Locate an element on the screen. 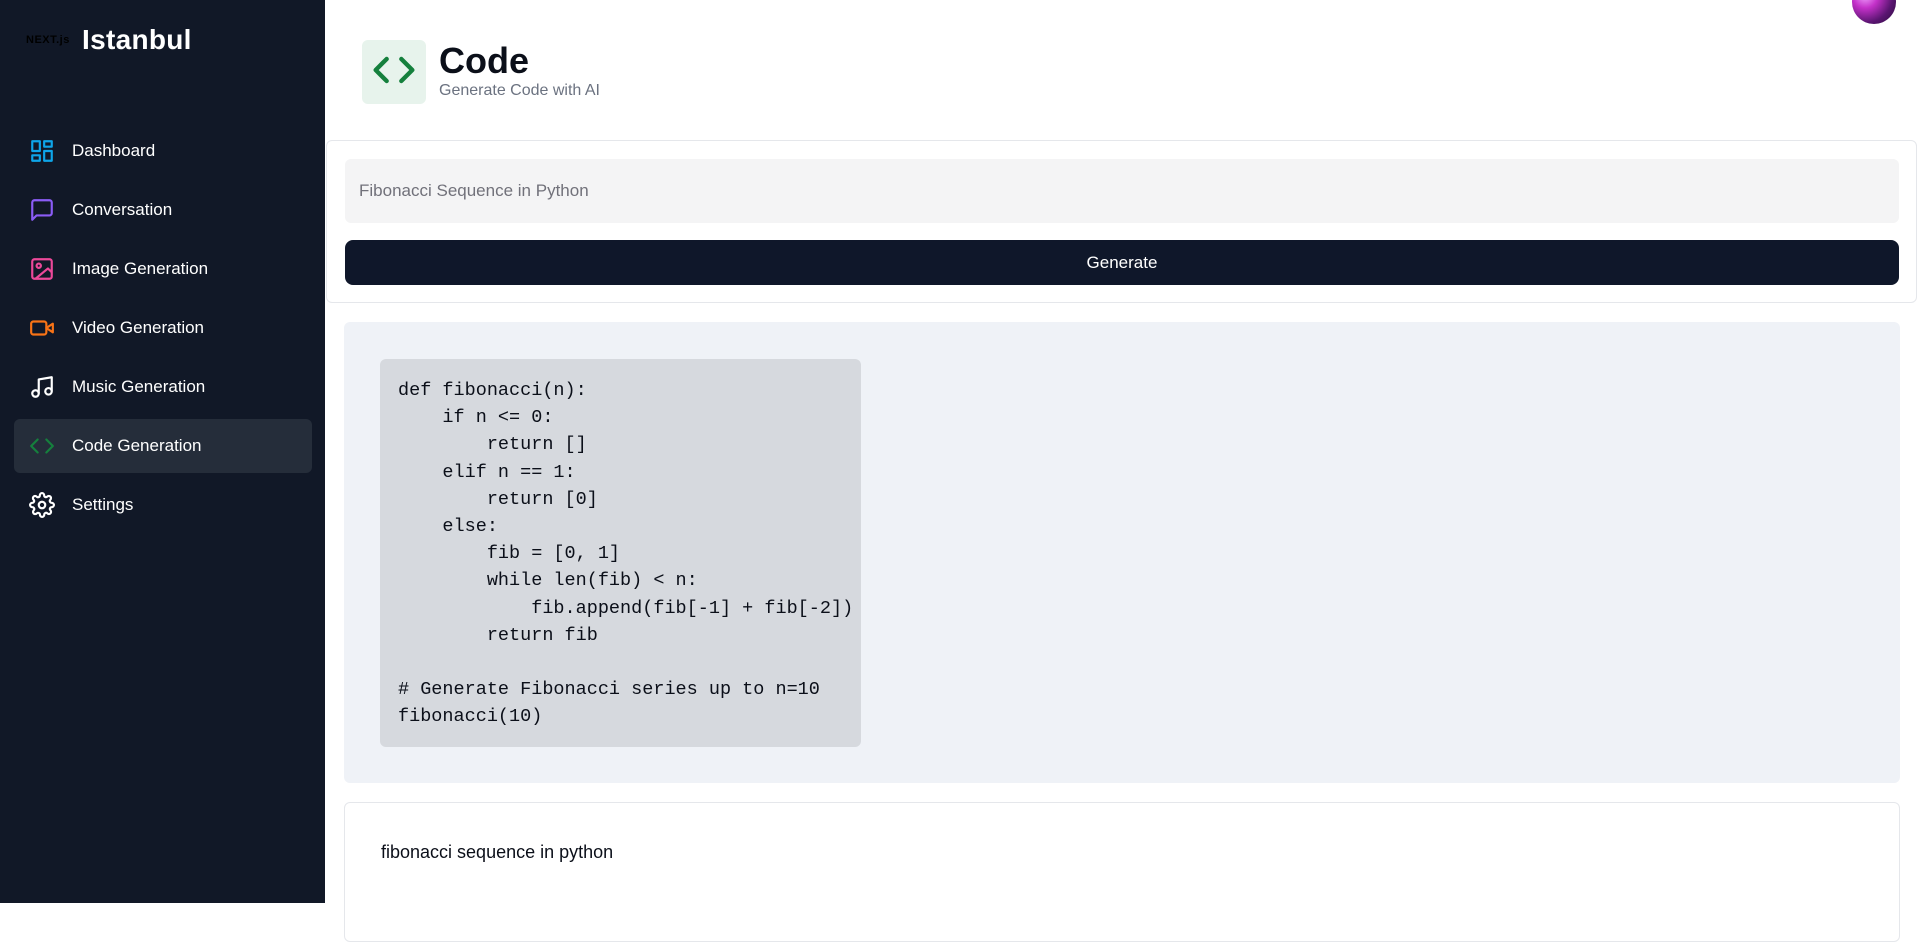 This screenshot has height=942, width=1920. brand-name: Istanbul is located at coordinates (137, 39).